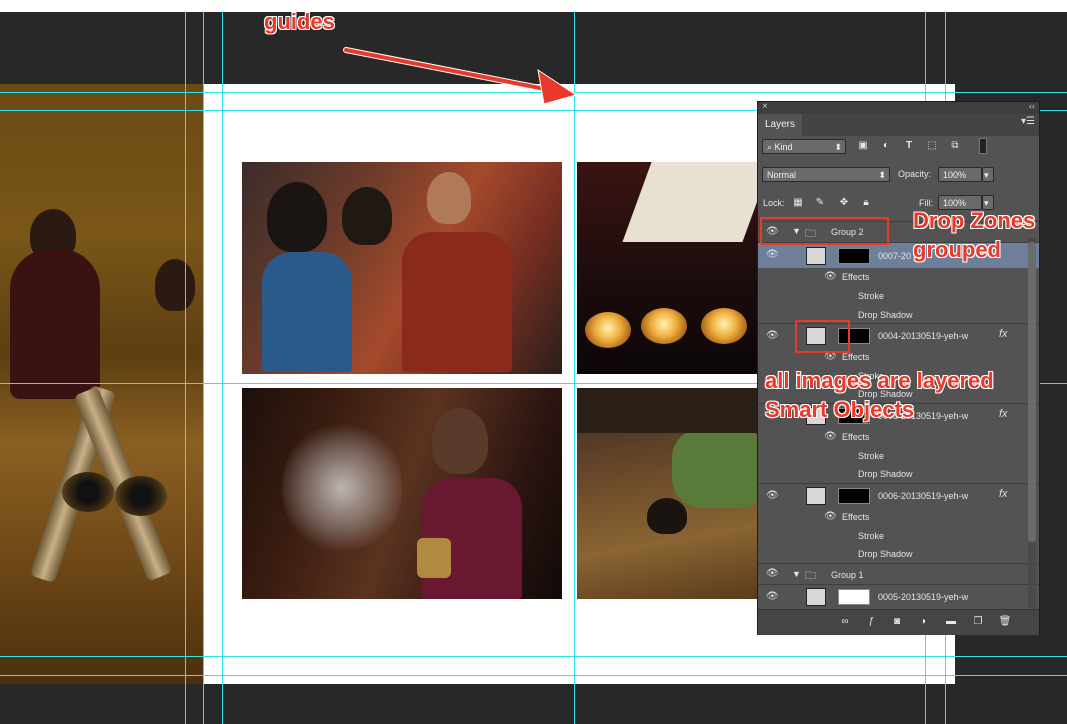 This screenshot has width=1067, height=724. I want to click on smart-object-filter-icon: ⧉, so click(955, 146).